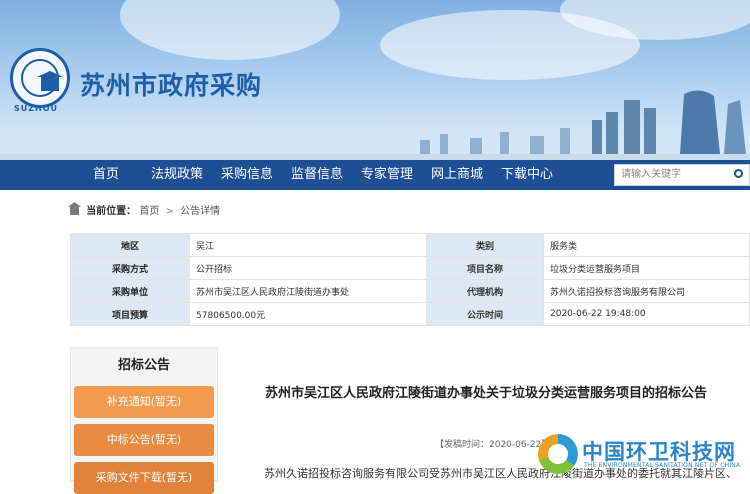 This screenshot has width=750, height=494. Describe the element at coordinates (130, 245) in the screenshot. I see `label-region: 地区` at that location.